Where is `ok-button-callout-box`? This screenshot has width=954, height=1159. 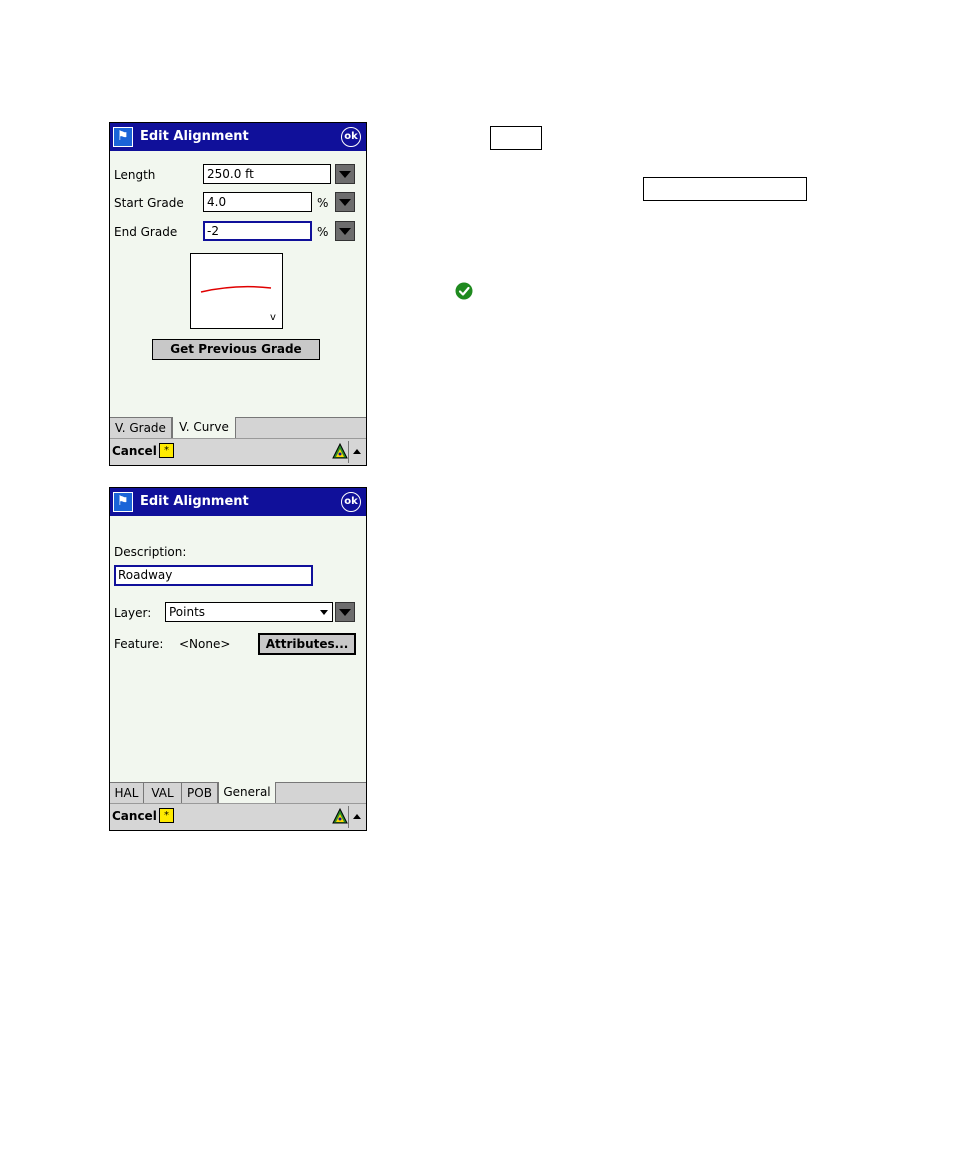
ok-button-callout-box is located at coordinates (516, 138).